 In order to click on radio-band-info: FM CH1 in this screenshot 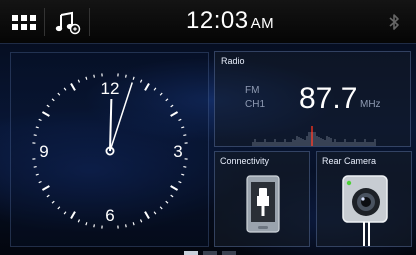, I will do `click(255, 98)`.